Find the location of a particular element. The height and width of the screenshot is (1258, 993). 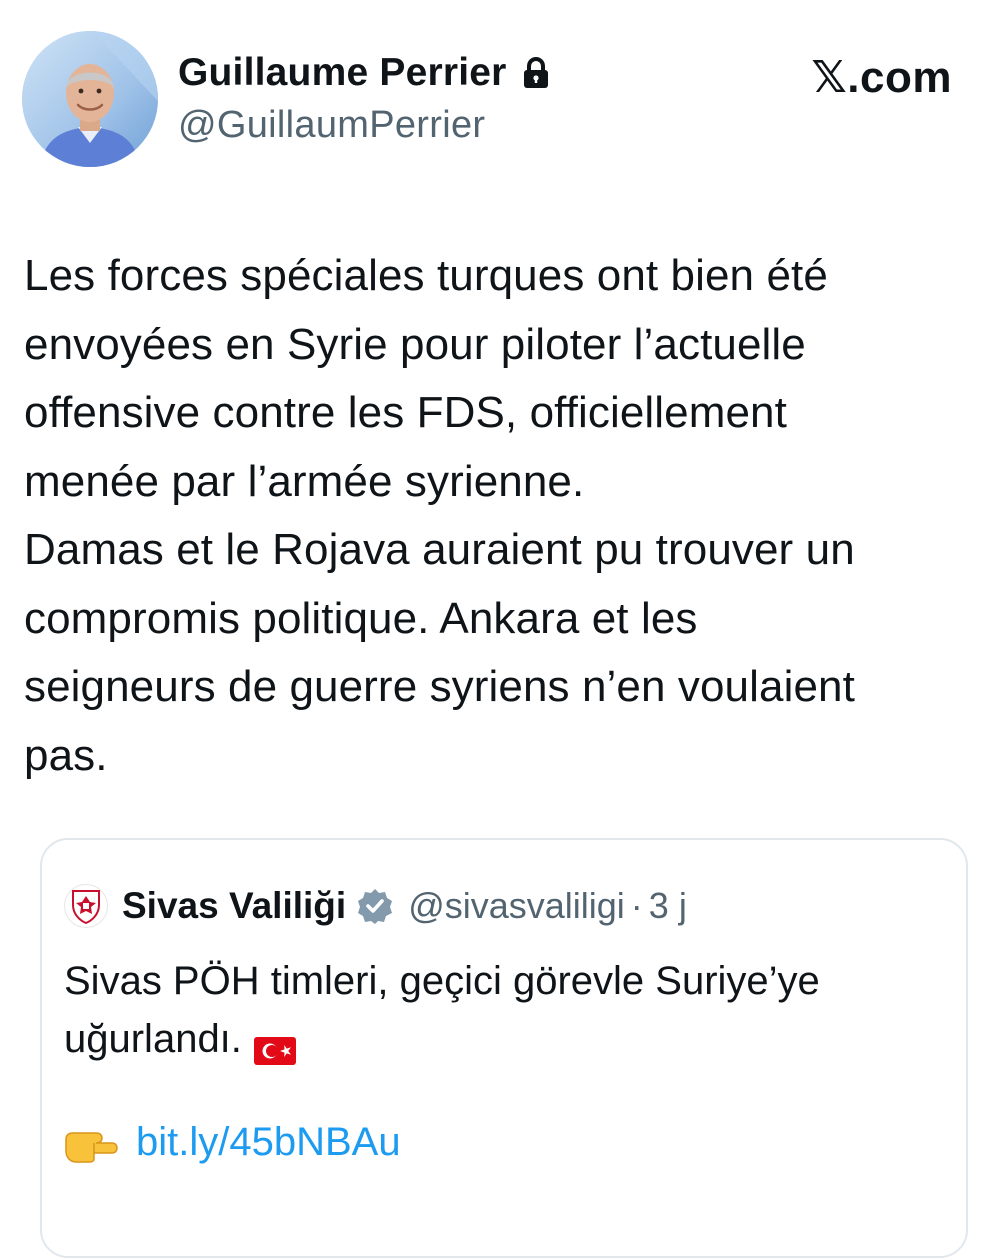

author-avatar is located at coordinates (90, 99).